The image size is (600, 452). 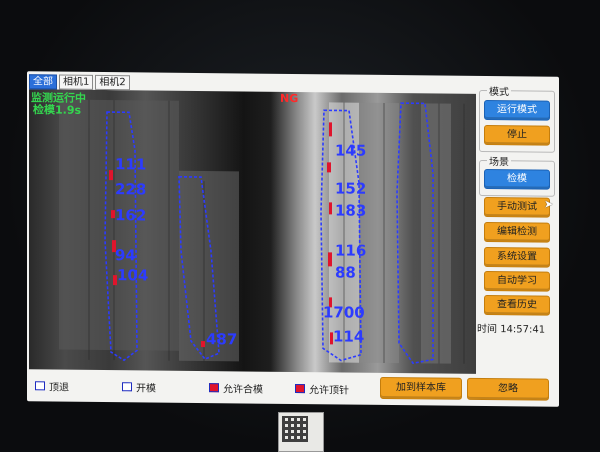 What do you see at coordinates (295, 429) in the screenshot?
I see `qr-code-icon` at bounding box center [295, 429].